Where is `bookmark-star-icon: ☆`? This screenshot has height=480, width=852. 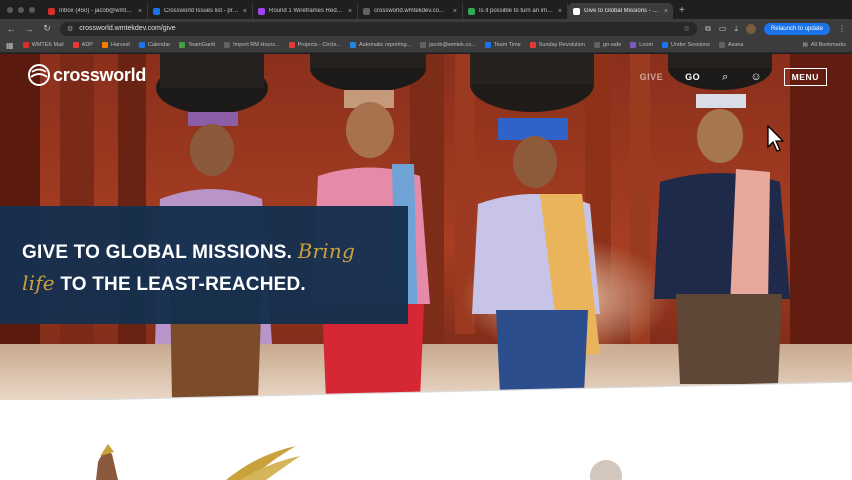
bookmark-star-icon: ☆ is located at coordinates (686, 28).